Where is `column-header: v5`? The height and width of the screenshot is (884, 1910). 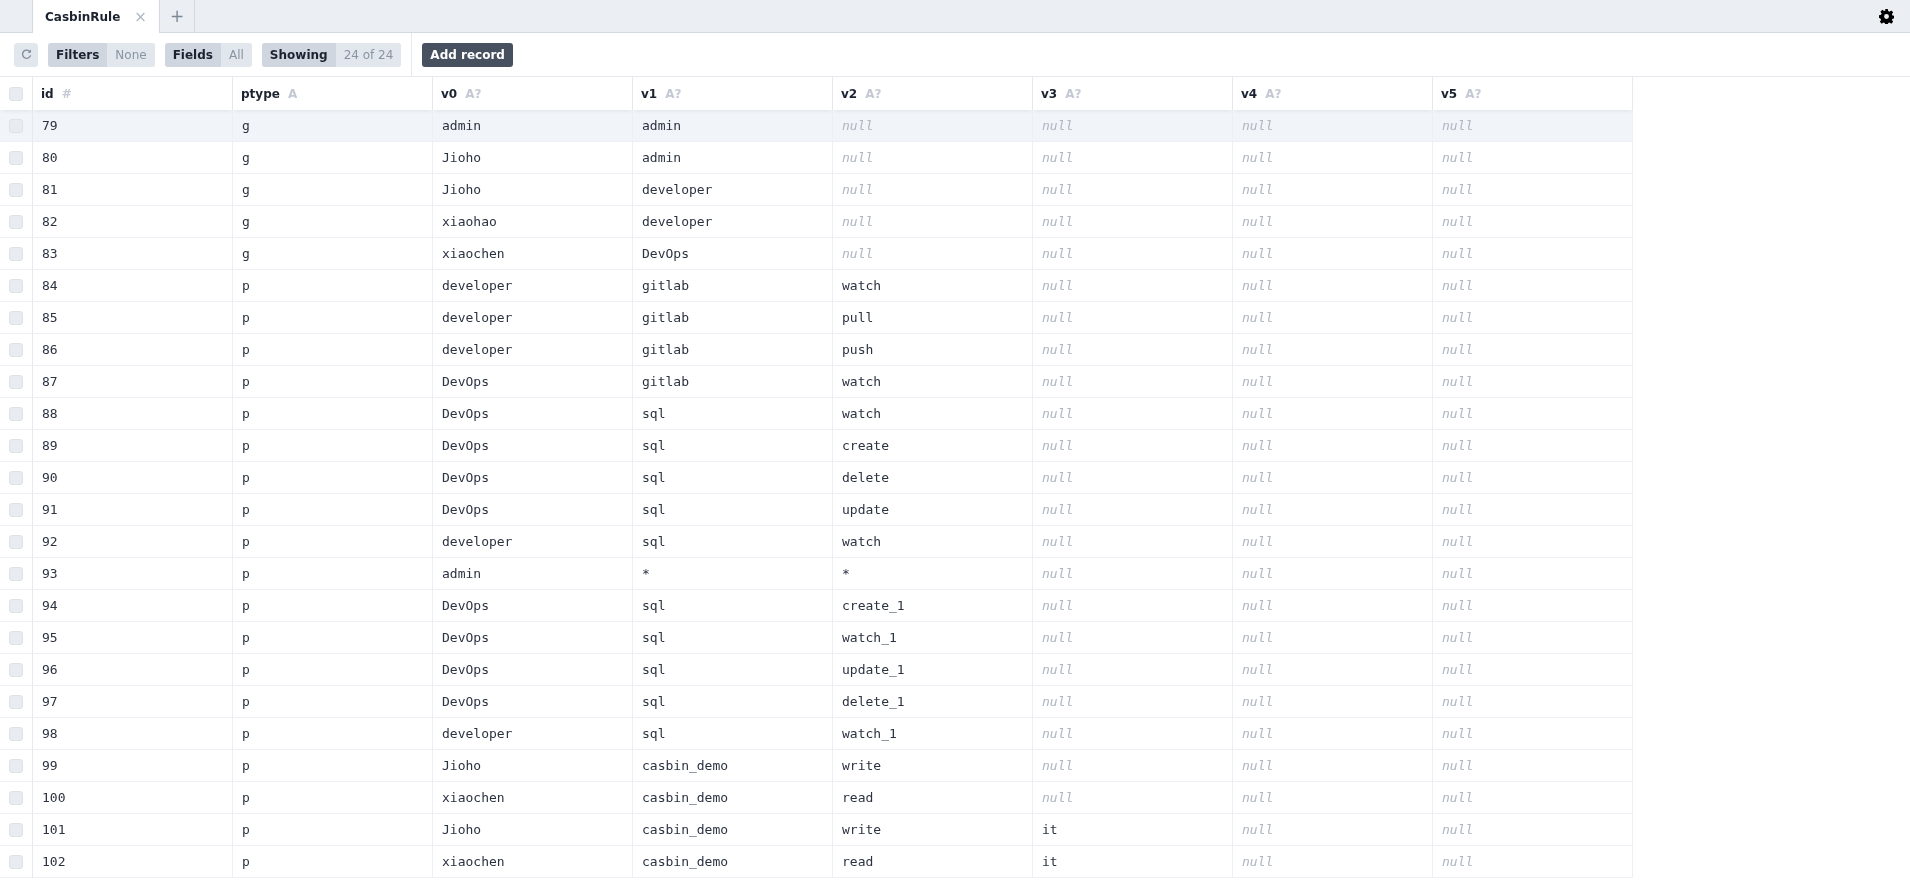
column-header: v5 is located at coordinates (1449, 93).